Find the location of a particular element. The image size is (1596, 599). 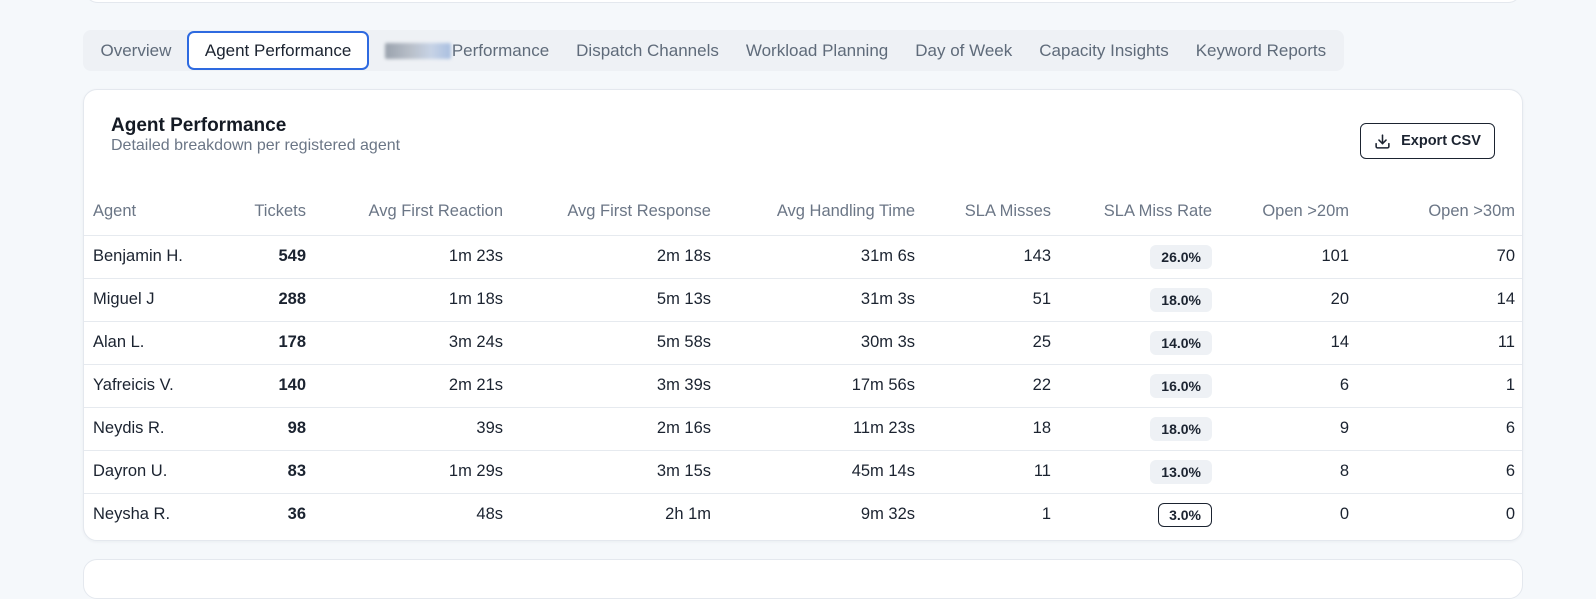

avg-first-reaction: 39s is located at coordinates (404, 428).